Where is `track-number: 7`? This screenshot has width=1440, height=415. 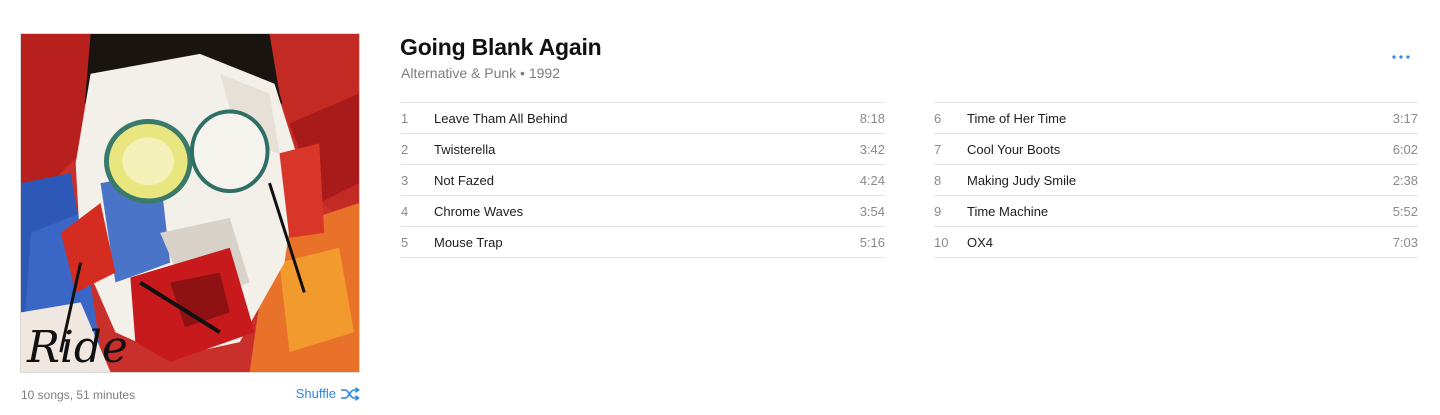
track-number: 7 is located at coordinates (938, 149).